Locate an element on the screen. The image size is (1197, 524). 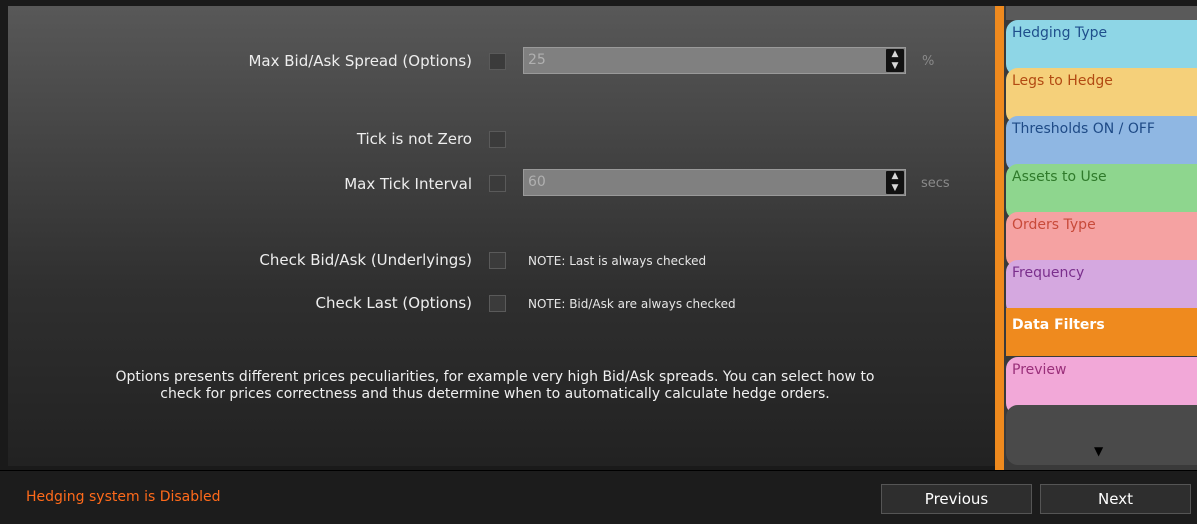
check-bidask-checkbox is located at coordinates (497, 260).